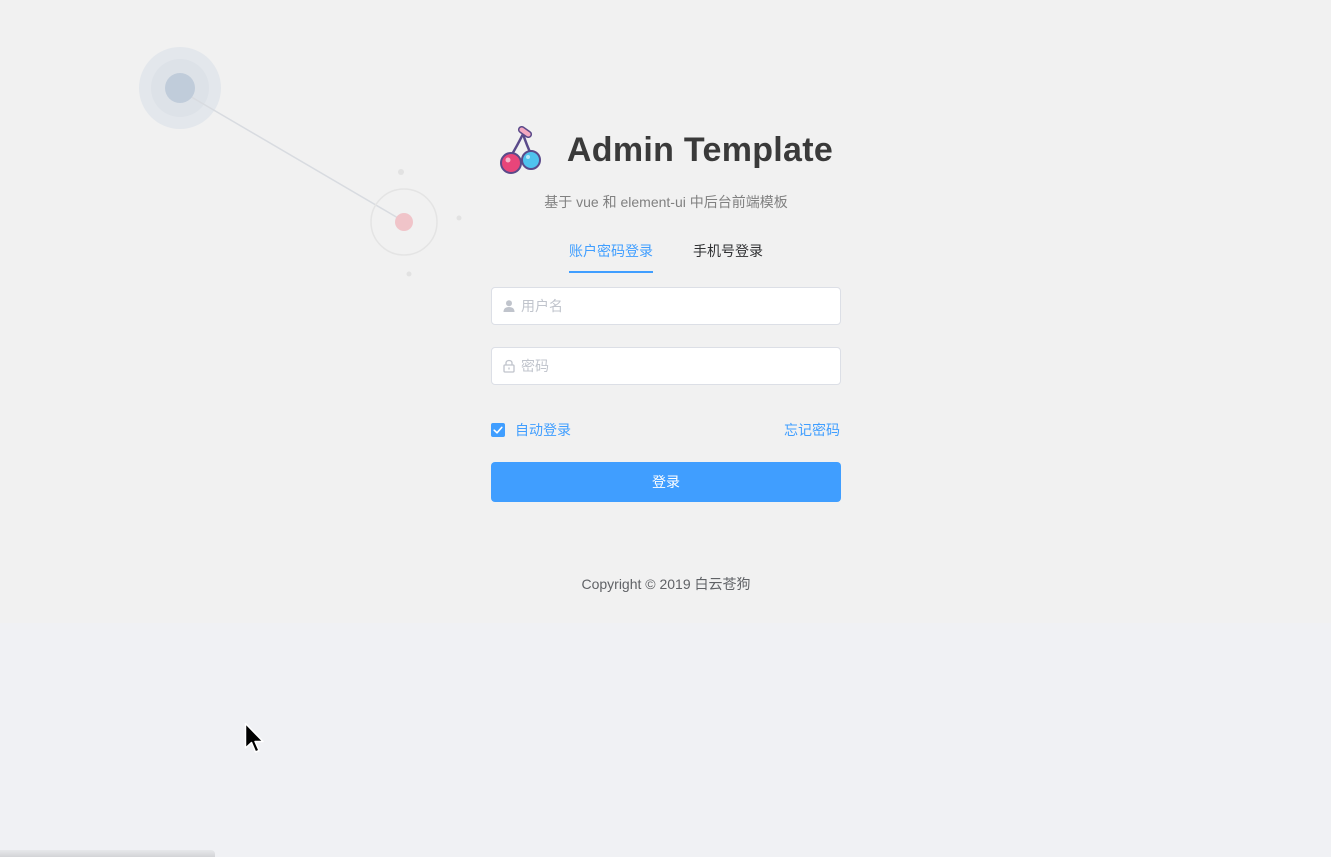 The width and height of the screenshot is (1331, 857). I want to click on username-input, so click(671, 306).